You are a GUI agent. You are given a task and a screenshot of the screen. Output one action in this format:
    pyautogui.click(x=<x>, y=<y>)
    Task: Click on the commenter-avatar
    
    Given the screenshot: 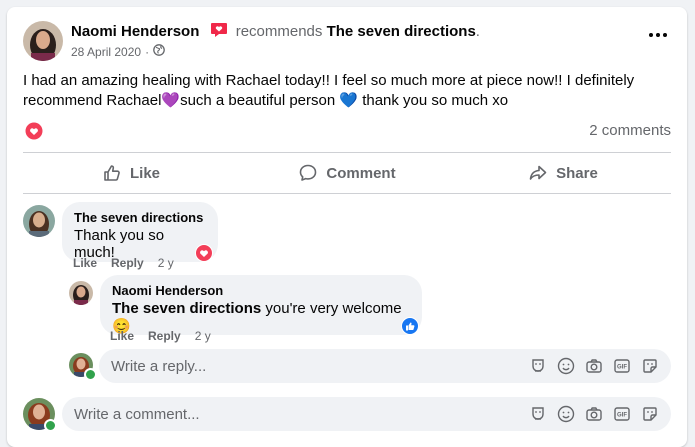 What is the action you would take?
    pyautogui.click(x=39, y=221)
    